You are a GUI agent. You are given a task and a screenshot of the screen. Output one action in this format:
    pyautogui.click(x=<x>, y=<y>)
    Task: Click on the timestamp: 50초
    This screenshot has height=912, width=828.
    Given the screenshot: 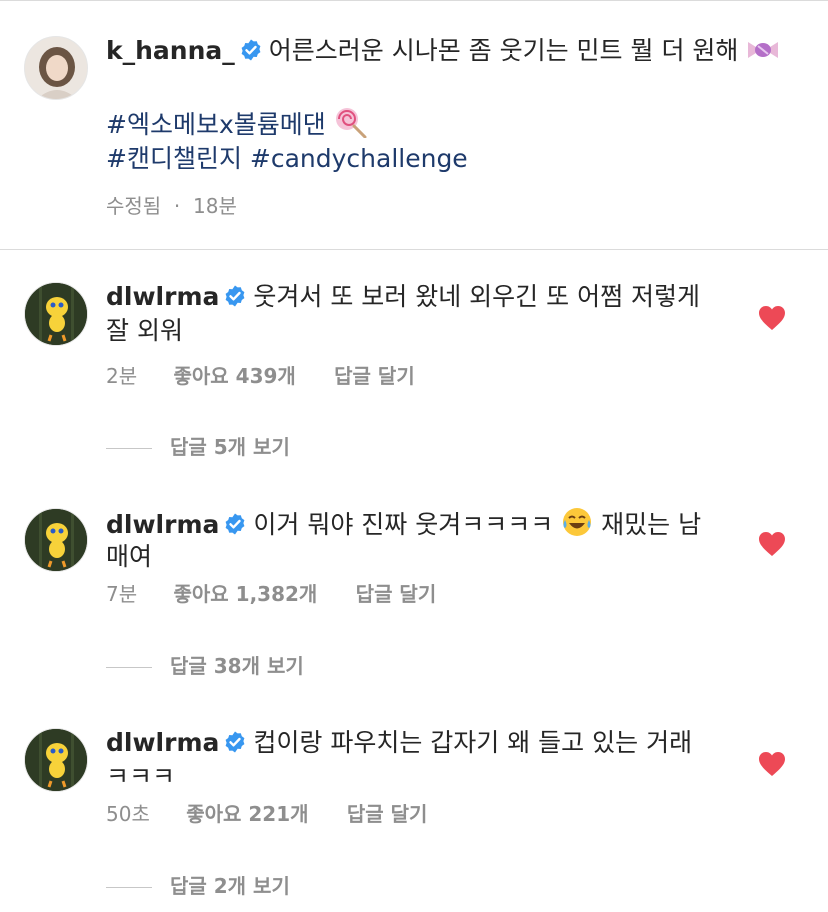 What is the action you would take?
    pyautogui.click(x=128, y=814)
    